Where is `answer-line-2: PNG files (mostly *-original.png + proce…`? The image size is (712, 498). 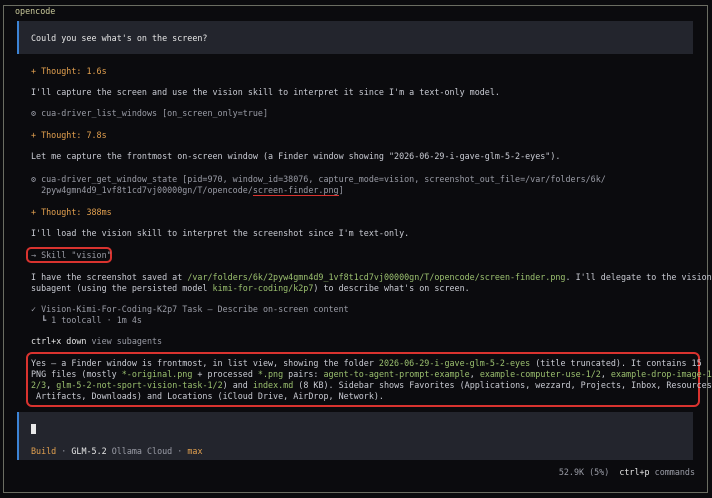 answer-line-2: PNG files (mostly *-original.png + proce… is located at coordinates (371, 374).